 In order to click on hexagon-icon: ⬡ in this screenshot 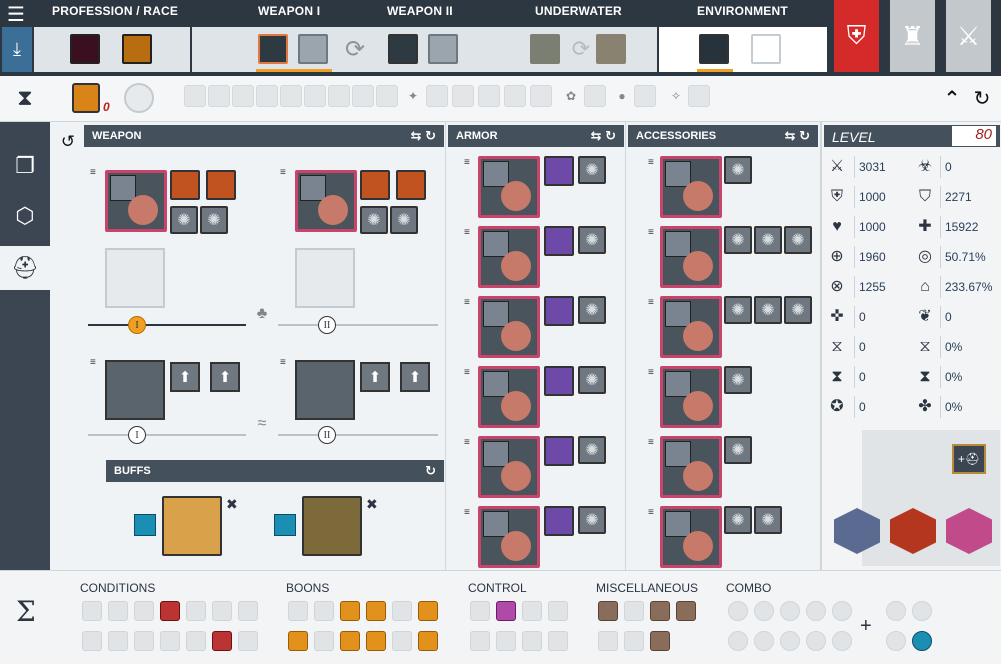, I will do `click(25, 216)`.